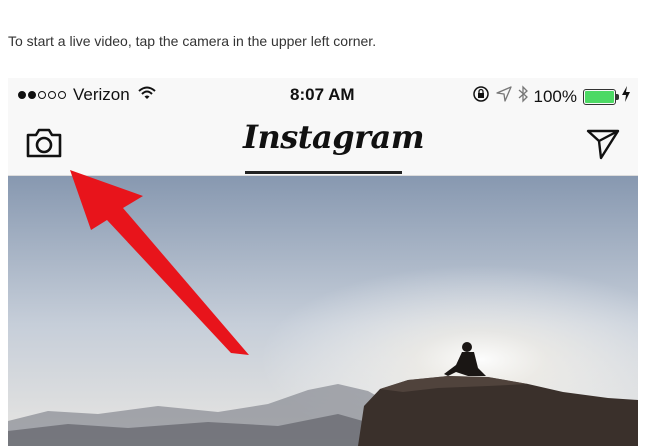  I want to click on direct-message-button, so click(603, 143).